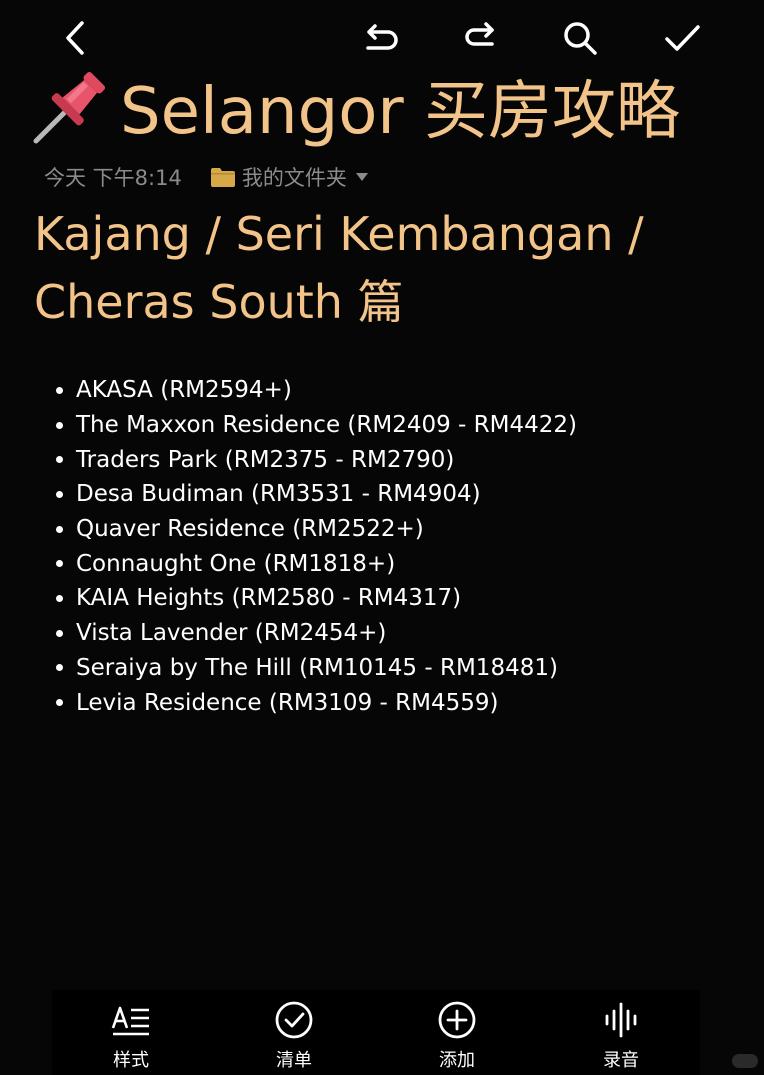  I want to click on list-item: Connaught One (RM1818+), so click(316, 563).